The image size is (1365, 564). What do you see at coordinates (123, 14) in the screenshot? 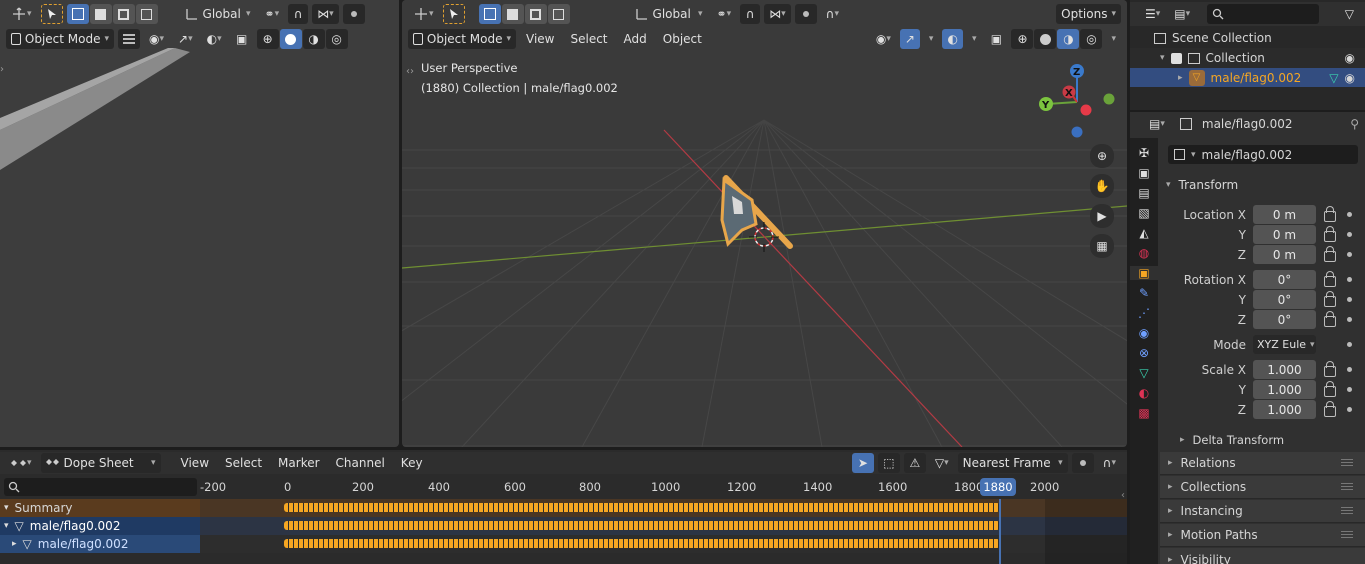
I see `select-subtract-button` at bounding box center [123, 14].